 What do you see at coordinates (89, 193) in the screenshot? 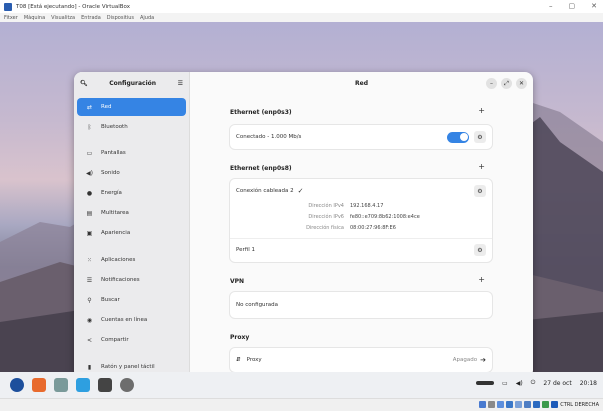
I see `power-icon: ●` at bounding box center [89, 193].